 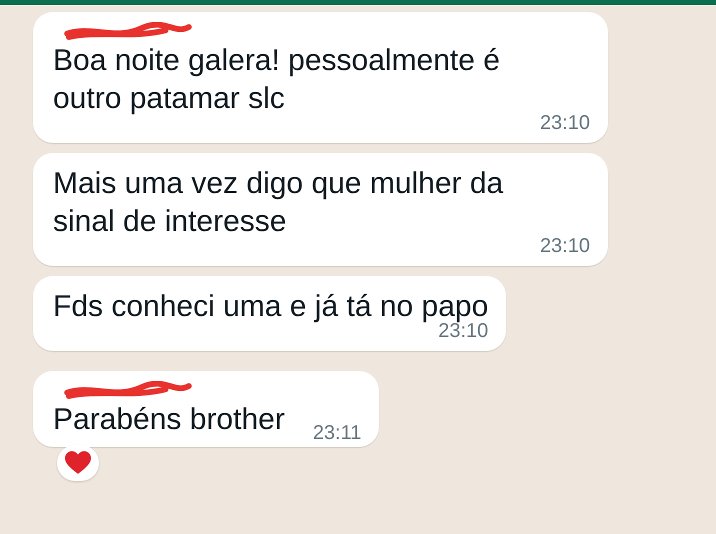 I want to click on message-text: Mais uma vez digo que mulher da sinal de interesse, so click(x=278, y=203).